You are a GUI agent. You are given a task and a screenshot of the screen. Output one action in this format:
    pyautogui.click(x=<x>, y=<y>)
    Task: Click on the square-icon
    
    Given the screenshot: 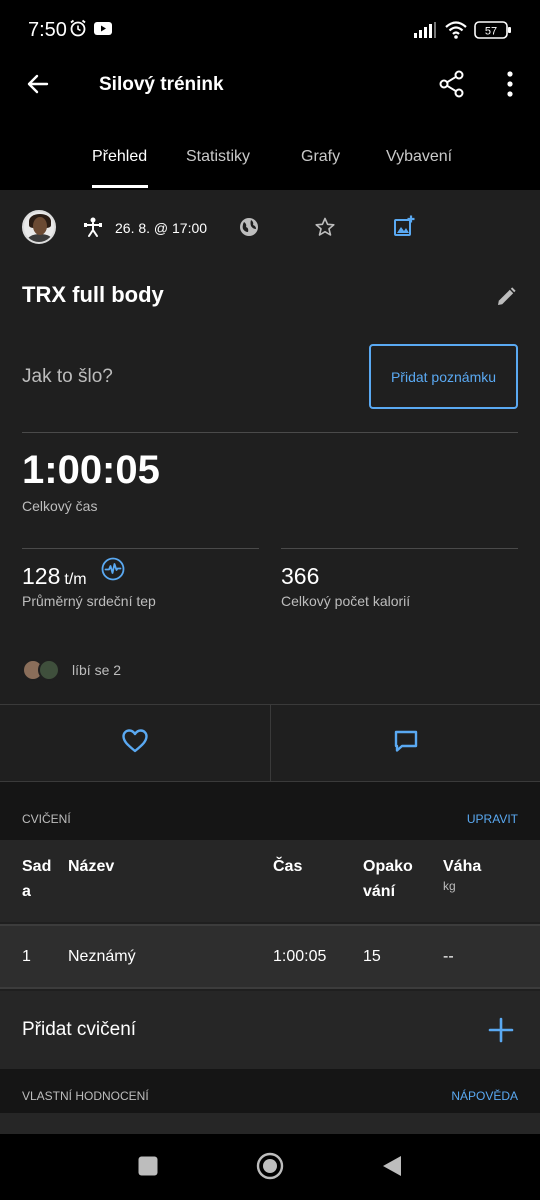 What is the action you would take?
    pyautogui.click(x=148, y=1168)
    